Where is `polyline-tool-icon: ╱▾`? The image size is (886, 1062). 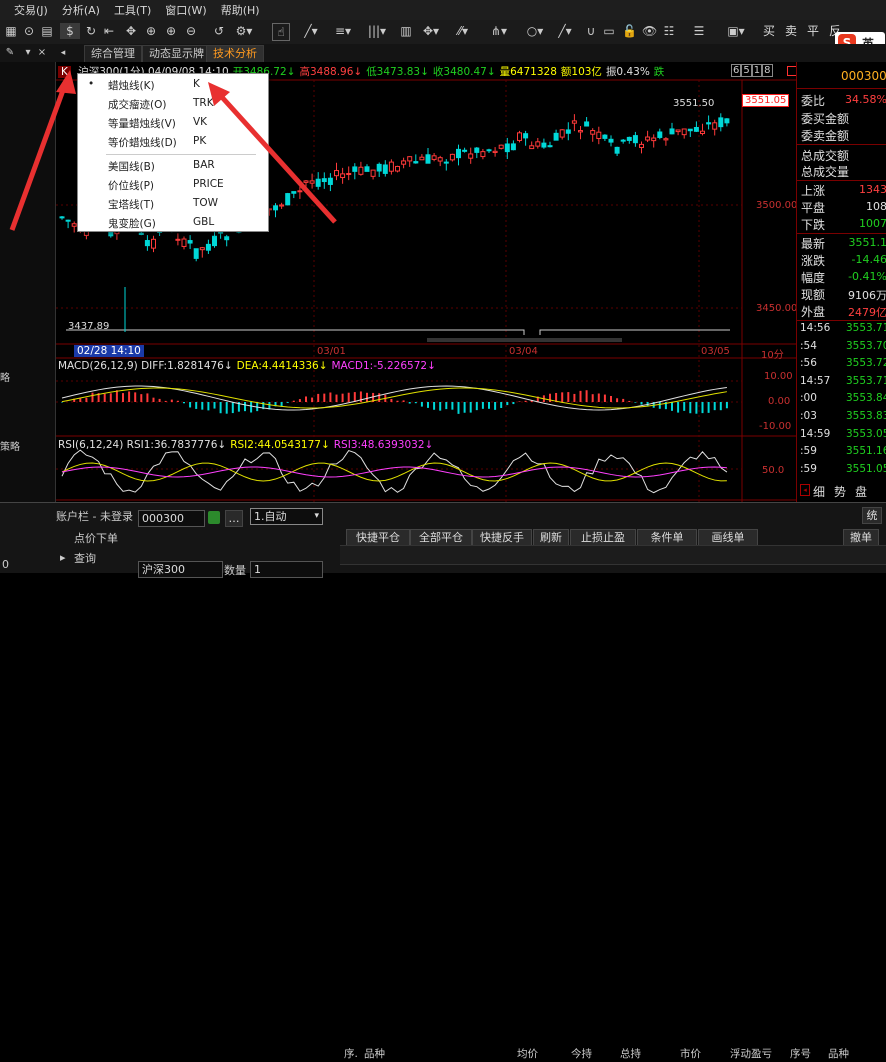 polyline-tool-icon: ╱▾ is located at coordinates (565, 31).